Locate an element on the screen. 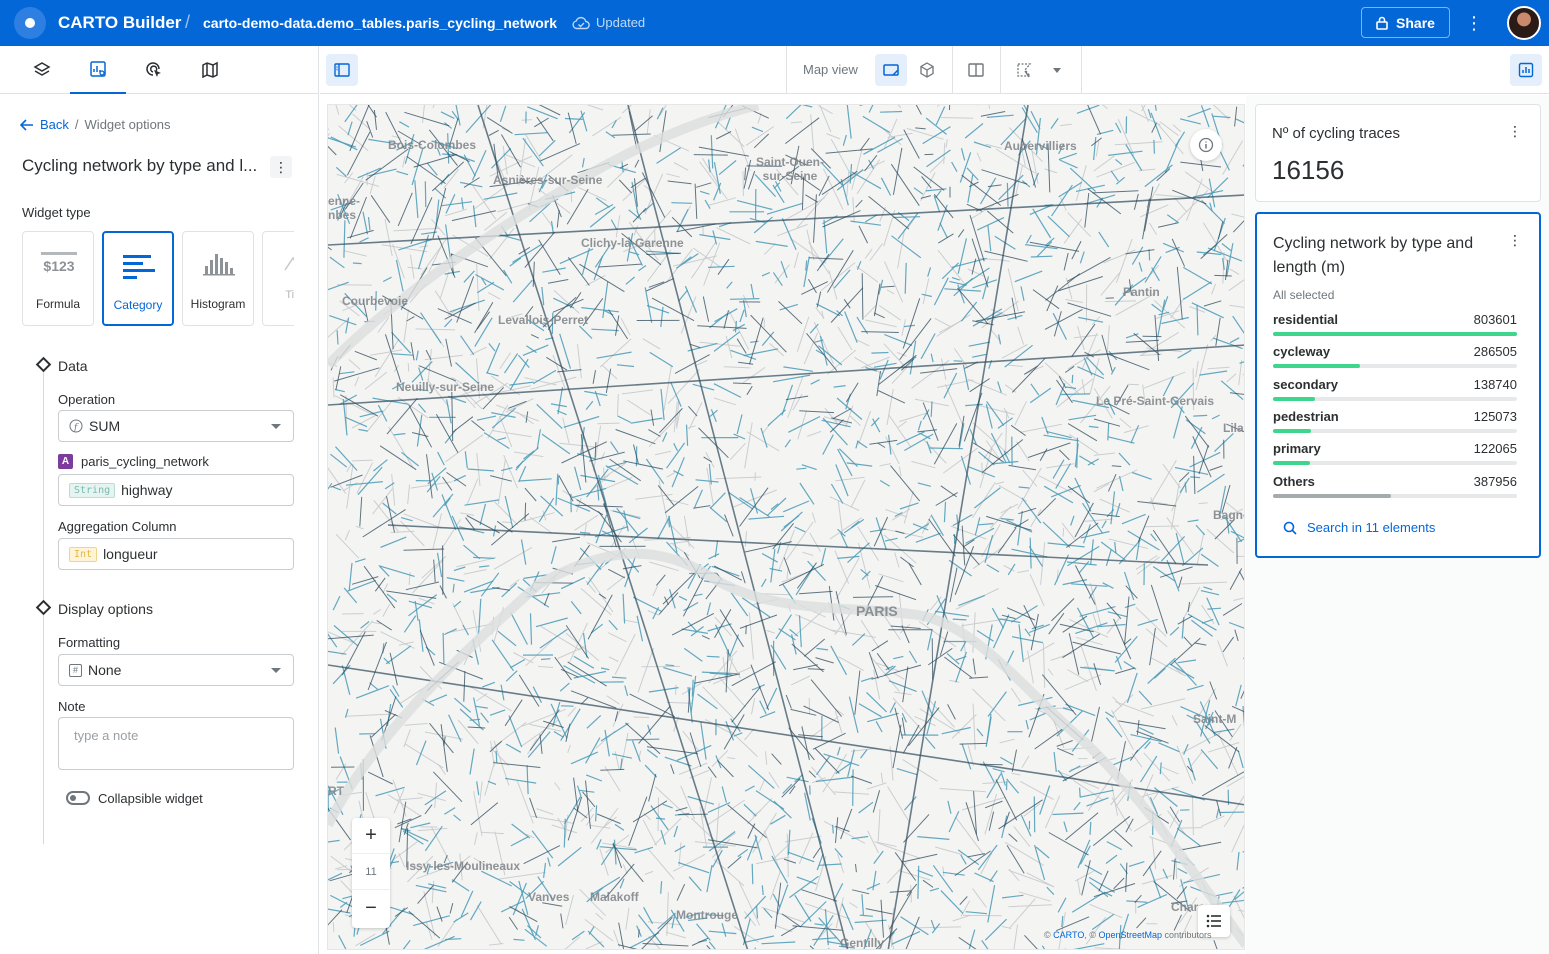 This screenshot has height=954, width=1549. widget-options-icon: ⋮ is located at coordinates (281, 167).